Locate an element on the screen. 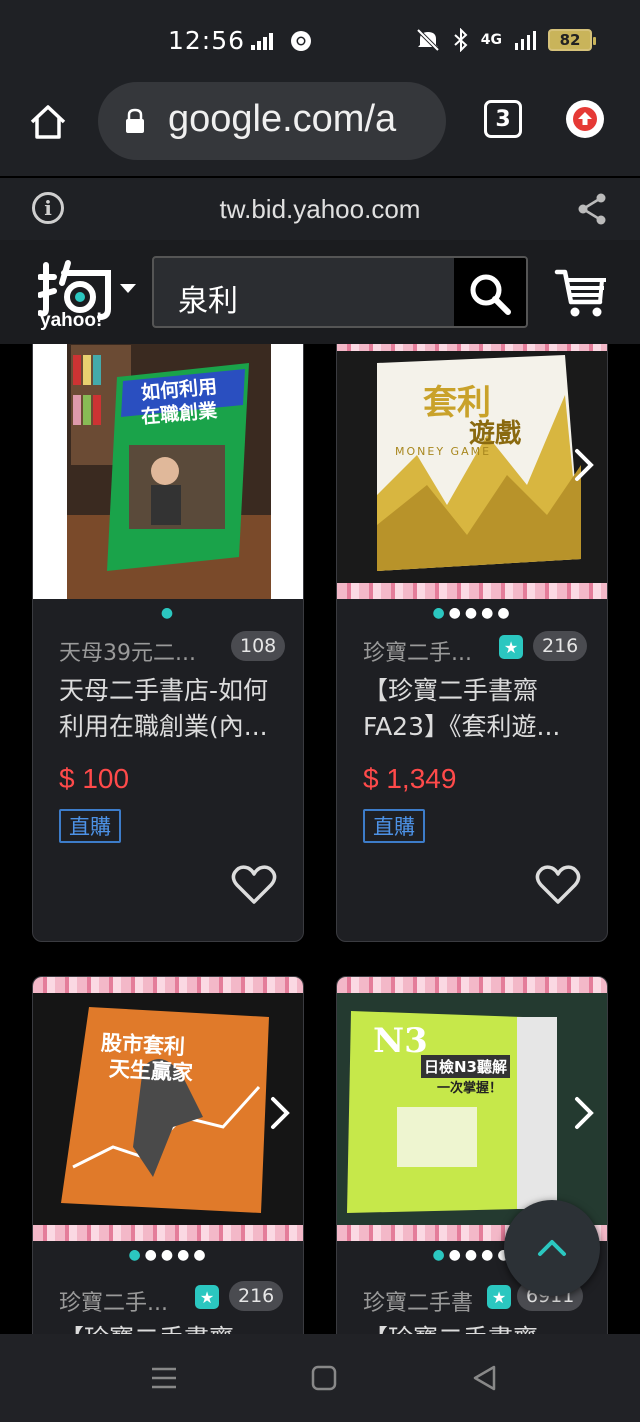  cell-signal-icon is located at coordinates (525, 40).